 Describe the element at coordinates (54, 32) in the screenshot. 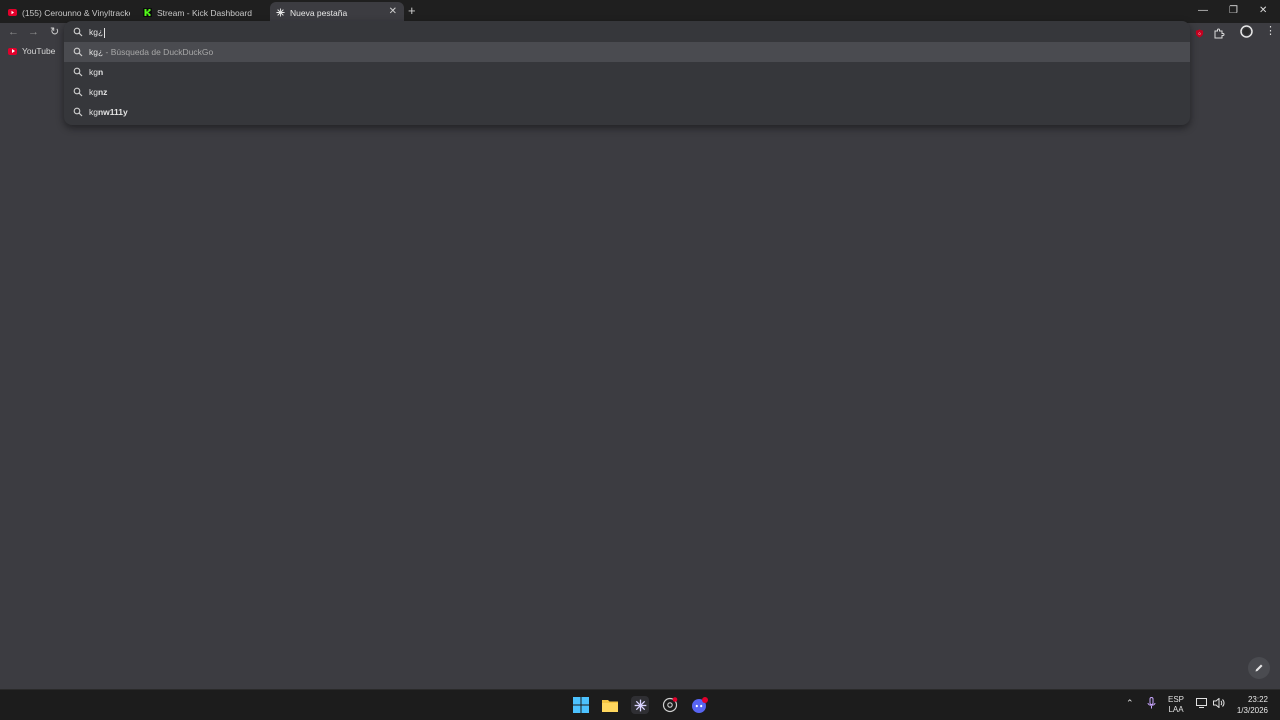

I see `reload-button: ↻` at that location.